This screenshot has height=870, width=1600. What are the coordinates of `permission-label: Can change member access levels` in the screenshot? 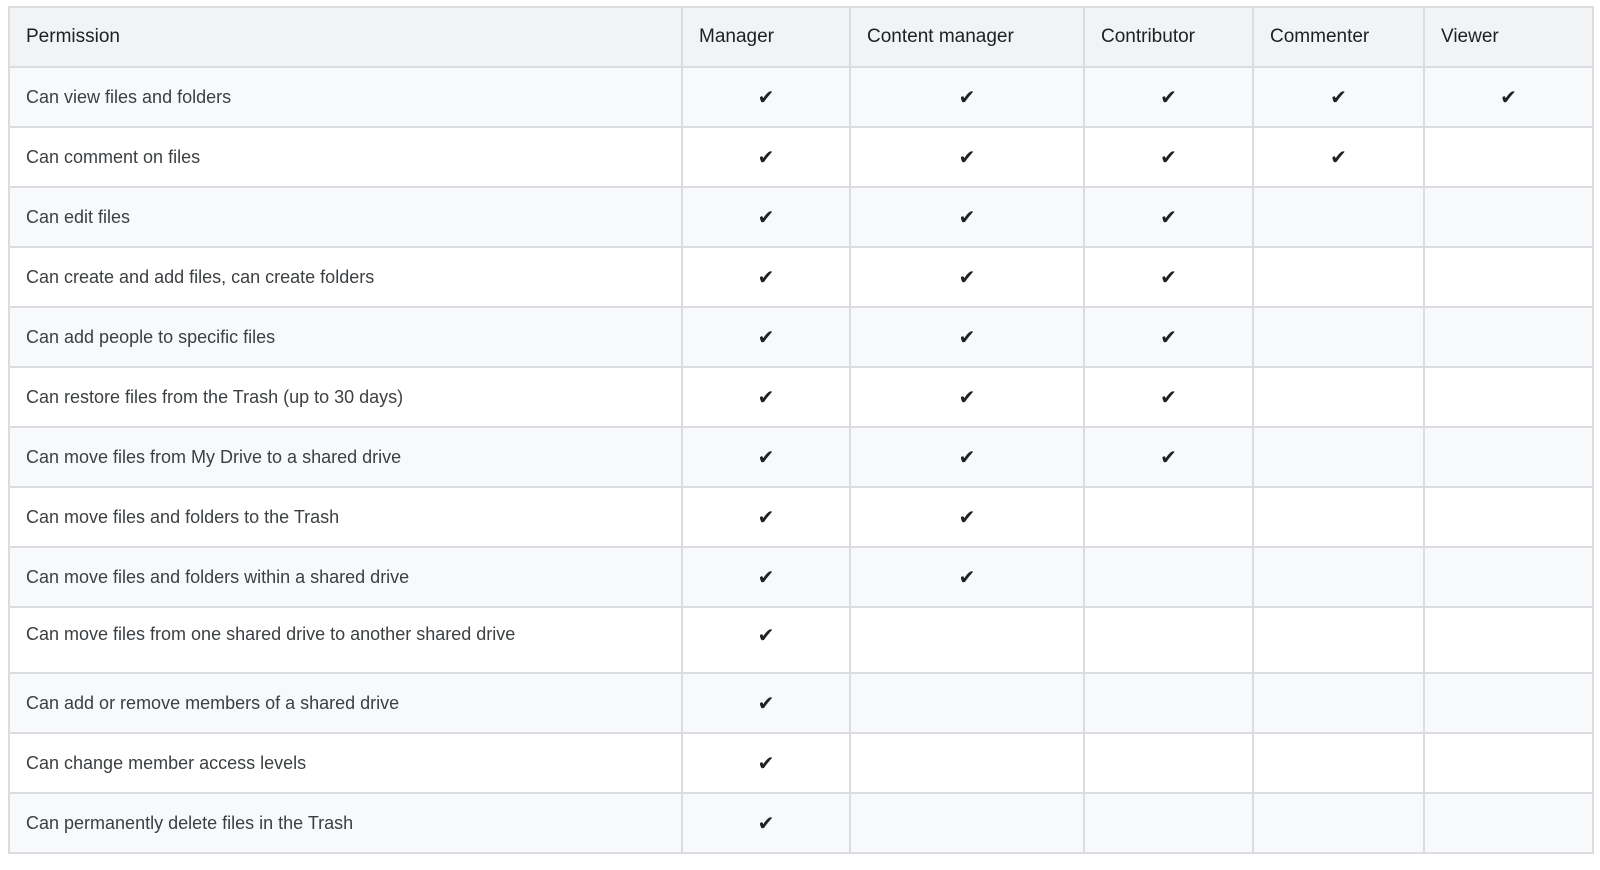 It's located at (345, 763).